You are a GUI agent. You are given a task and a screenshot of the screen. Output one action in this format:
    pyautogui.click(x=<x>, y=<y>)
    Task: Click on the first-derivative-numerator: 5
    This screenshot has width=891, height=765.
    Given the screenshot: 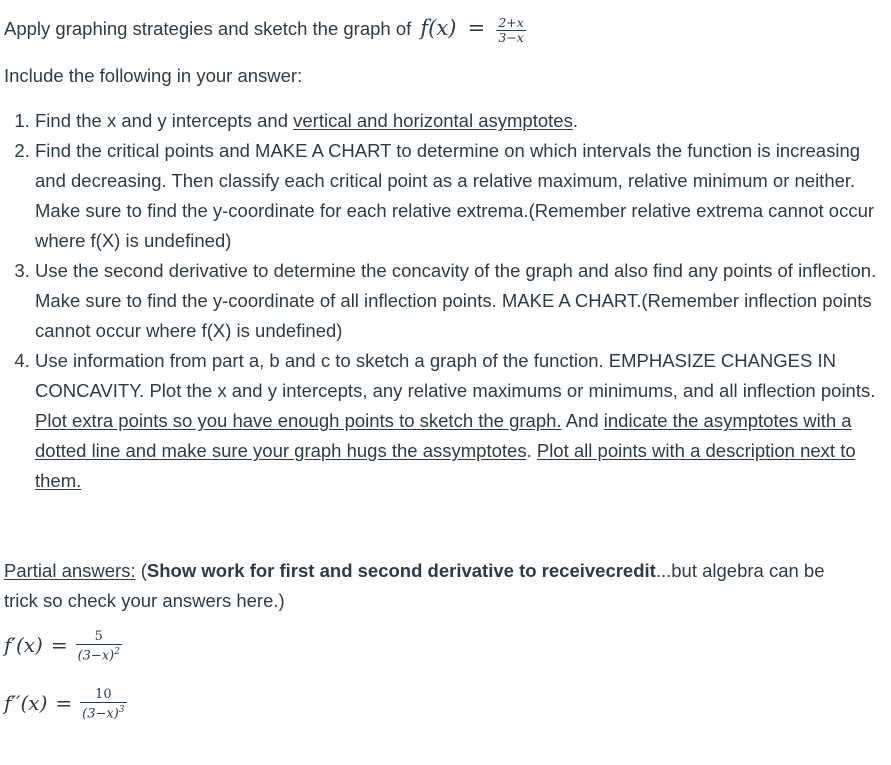 What is the action you would take?
    pyautogui.click(x=98, y=637)
    